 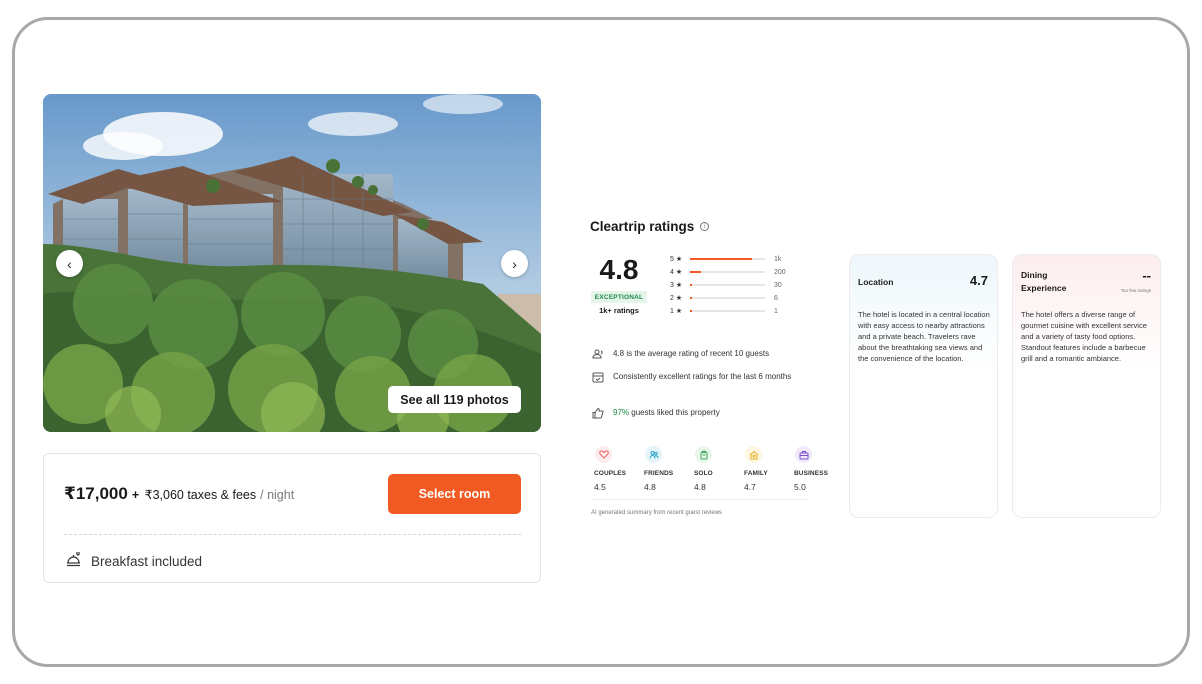 What do you see at coordinates (73, 561) in the screenshot?
I see `breakfast-tray-icon` at bounding box center [73, 561].